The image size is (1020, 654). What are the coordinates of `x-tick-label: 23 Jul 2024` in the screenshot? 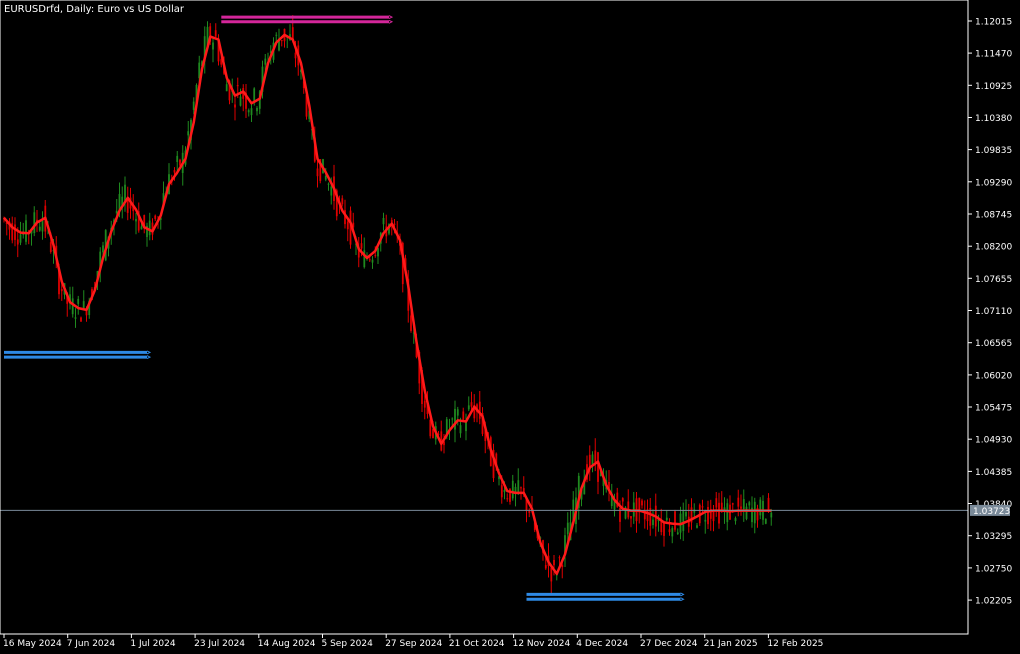 It's located at (219, 644).